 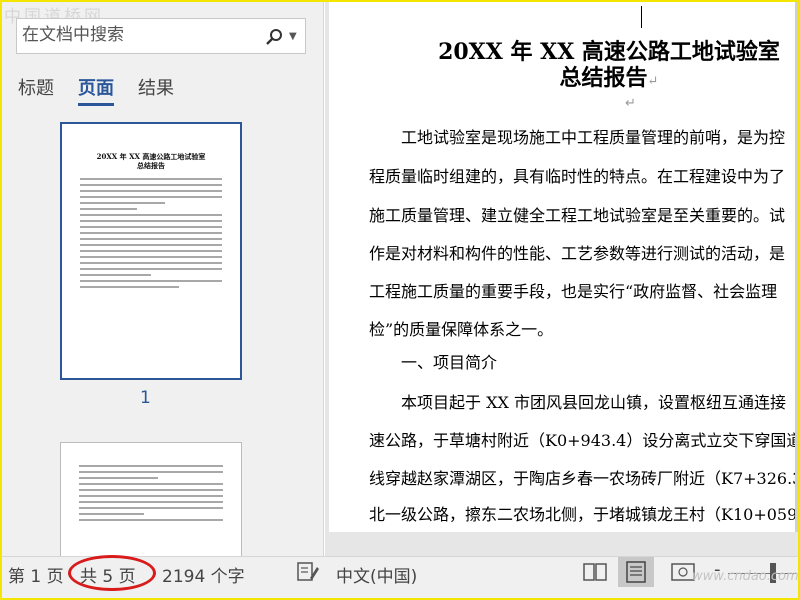 I want to click on vertical-scrollbar, so click(x=796, y=267).